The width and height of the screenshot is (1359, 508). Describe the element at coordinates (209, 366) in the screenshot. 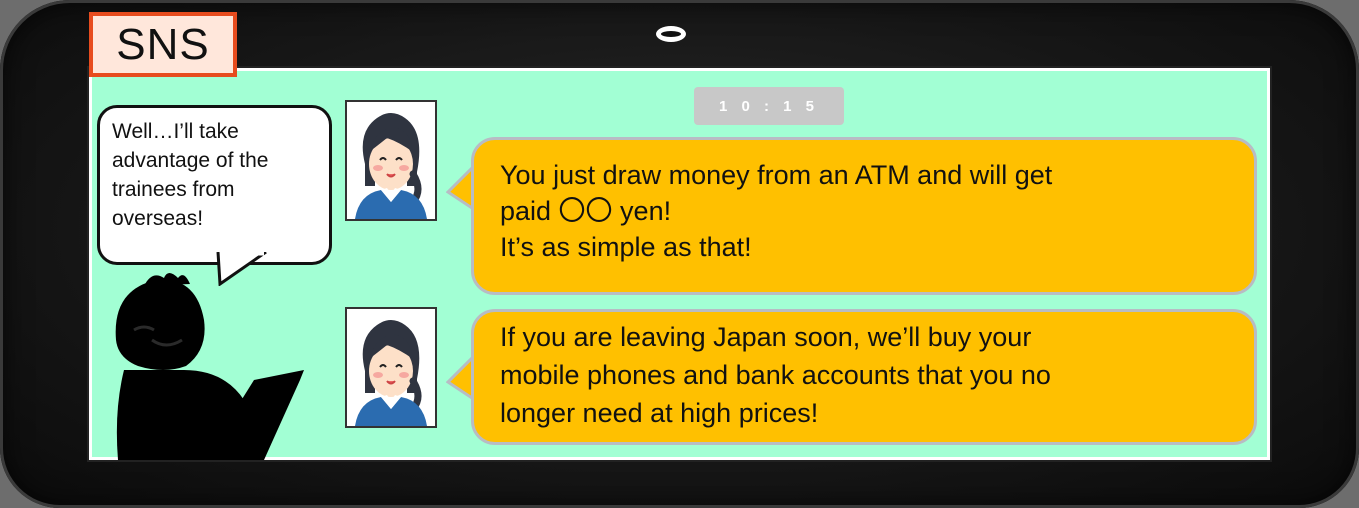

I see `scammer-silhouette-icon` at that location.